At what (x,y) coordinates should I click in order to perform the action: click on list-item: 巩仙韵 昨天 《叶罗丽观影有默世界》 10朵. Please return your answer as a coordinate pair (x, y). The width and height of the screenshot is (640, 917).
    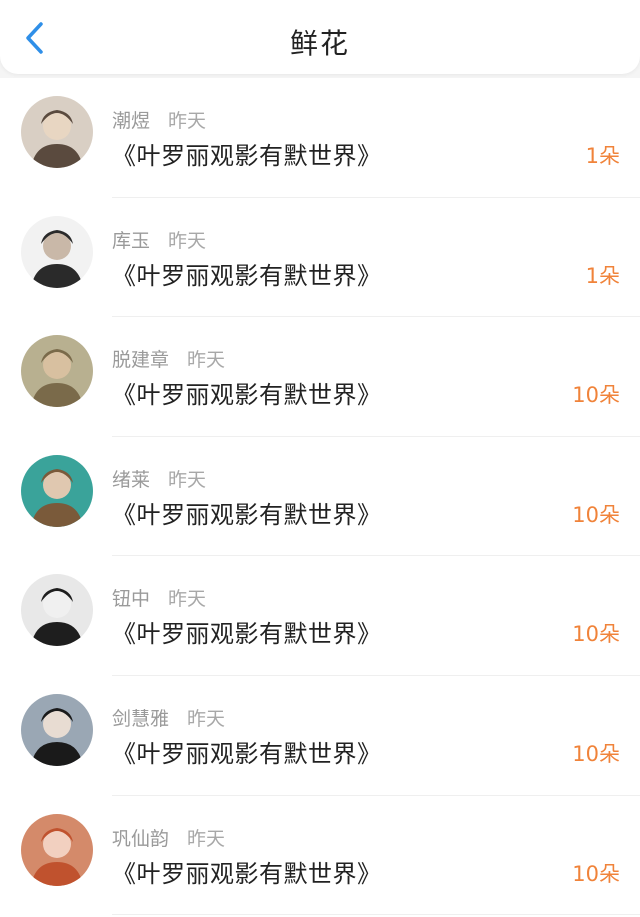
    Looking at the image, I should click on (320, 856).